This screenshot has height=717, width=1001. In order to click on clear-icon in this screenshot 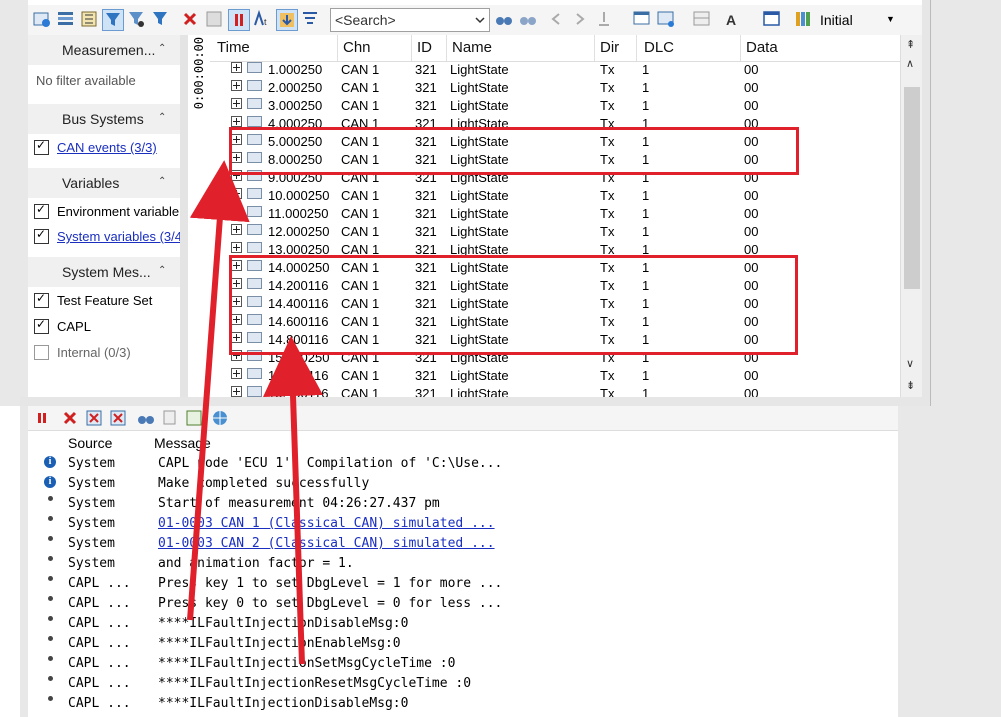, I will do `click(94, 418)`.